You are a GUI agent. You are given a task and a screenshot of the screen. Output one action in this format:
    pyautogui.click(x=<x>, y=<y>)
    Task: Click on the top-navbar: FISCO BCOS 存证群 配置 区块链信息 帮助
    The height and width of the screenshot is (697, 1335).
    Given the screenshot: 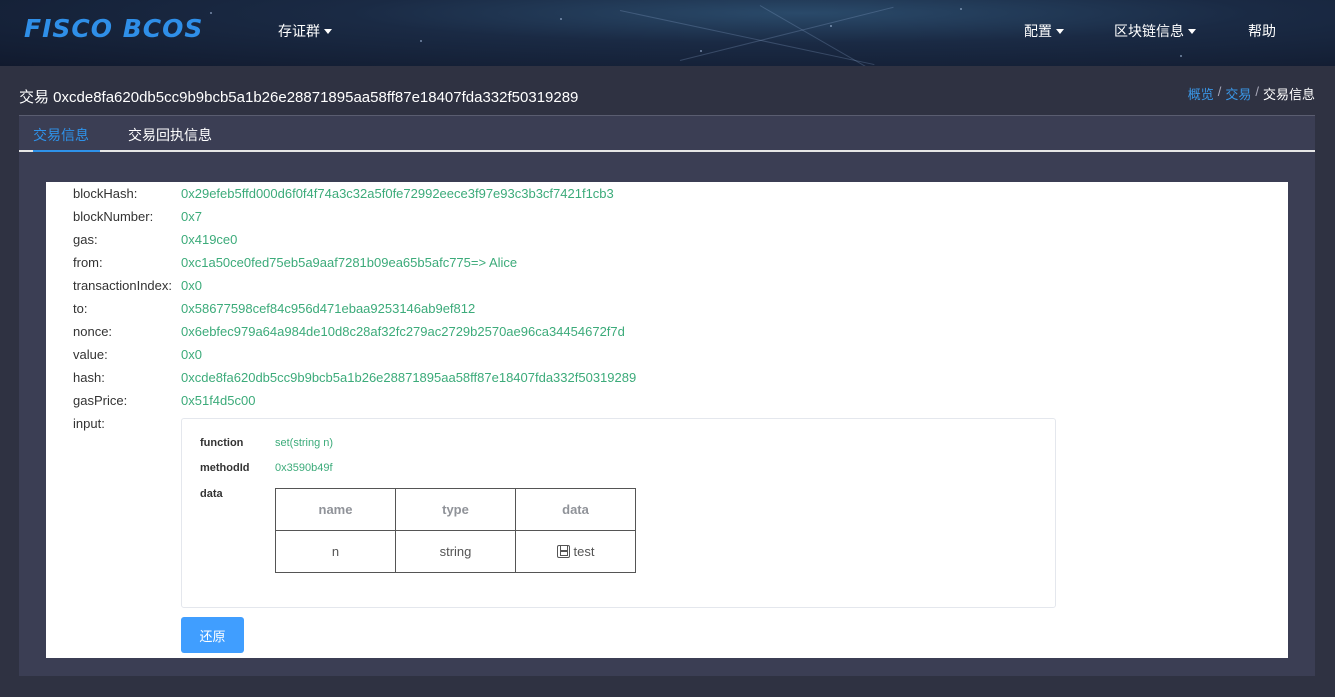 What is the action you would take?
    pyautogui.click(x=667, y=33)
    